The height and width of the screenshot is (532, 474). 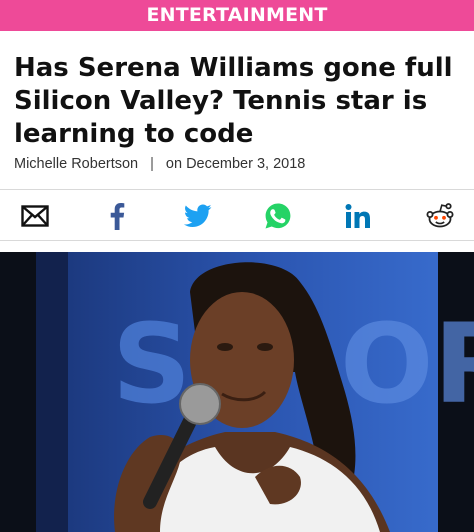 I want to click on category-label: ENTERTAINMENT, so click(x=237, y=15).